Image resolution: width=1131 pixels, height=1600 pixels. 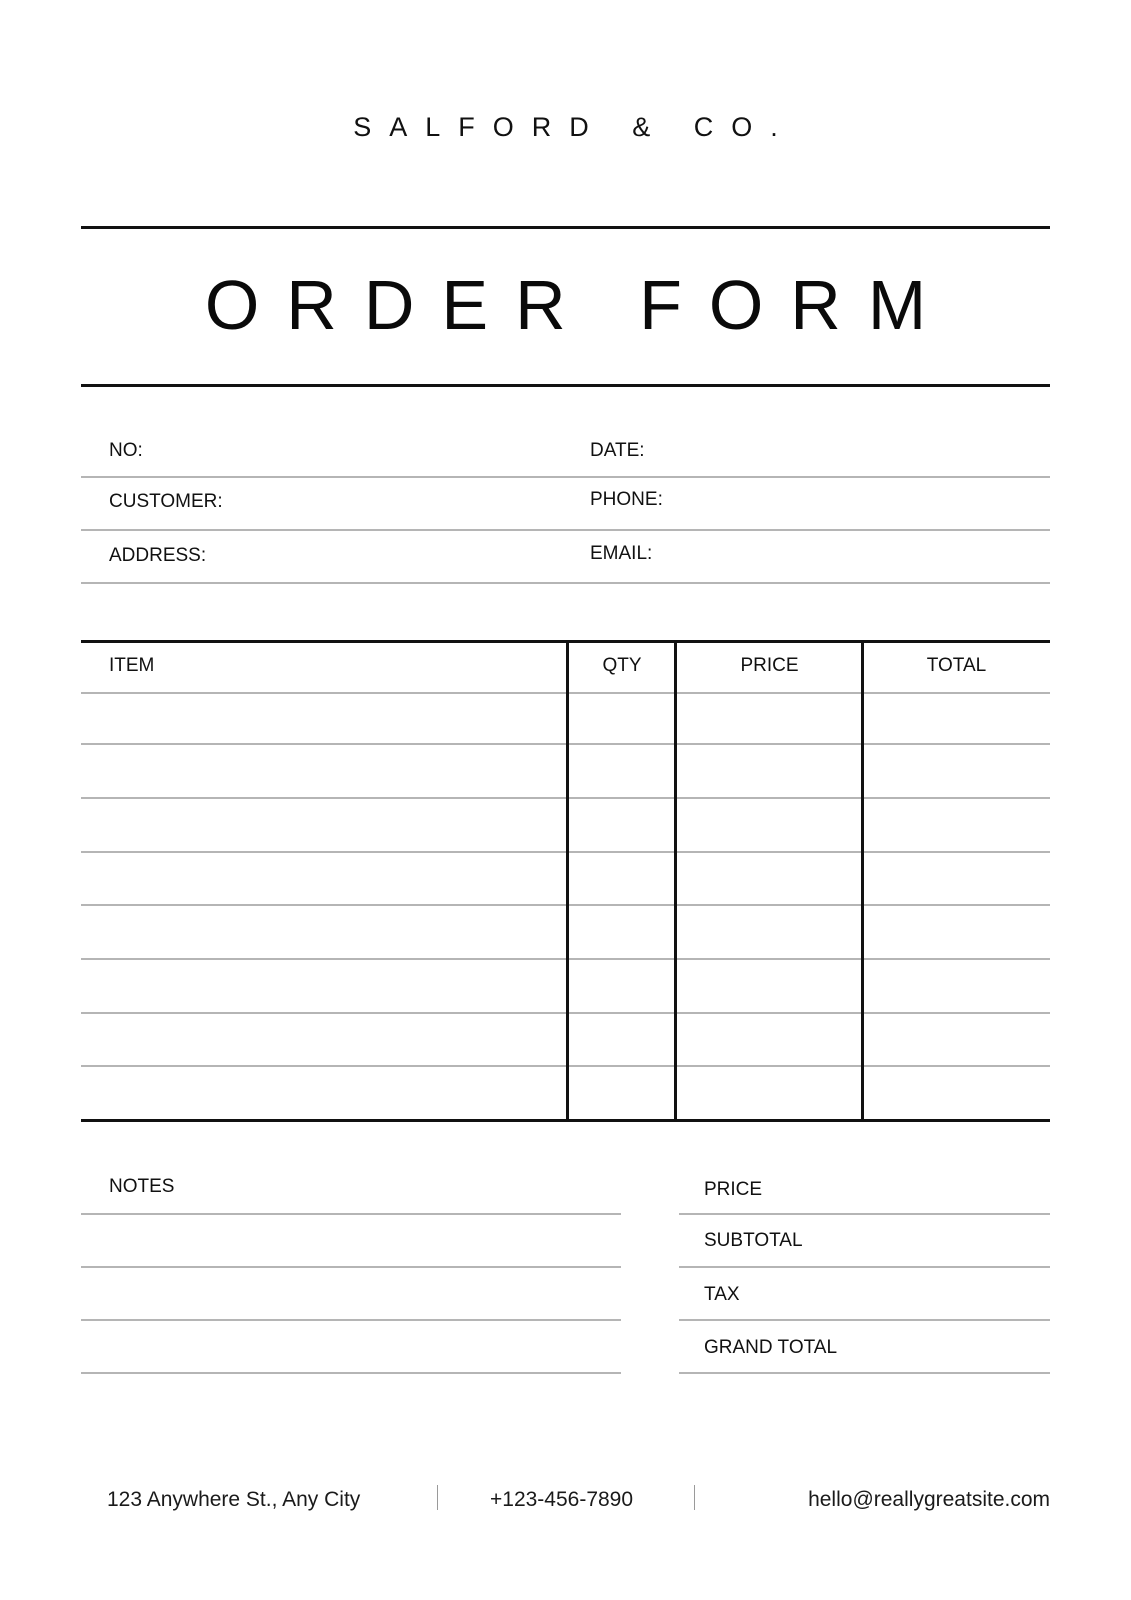 I want to click on page-title: ORDER FORM, so click(x=579, y=305).